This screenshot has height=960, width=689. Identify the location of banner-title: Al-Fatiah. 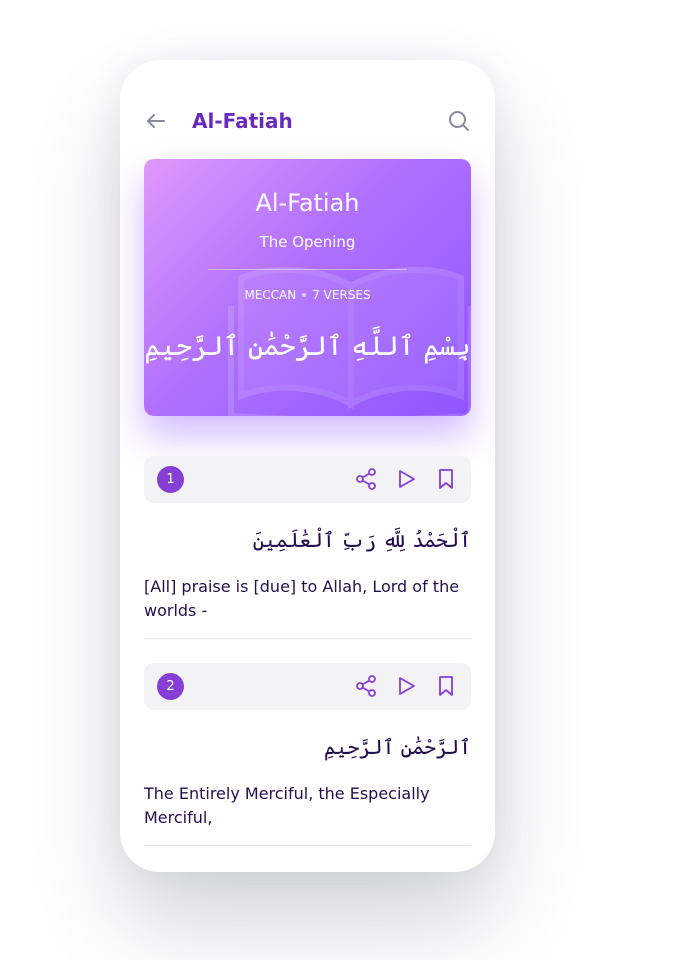
(307, 203).